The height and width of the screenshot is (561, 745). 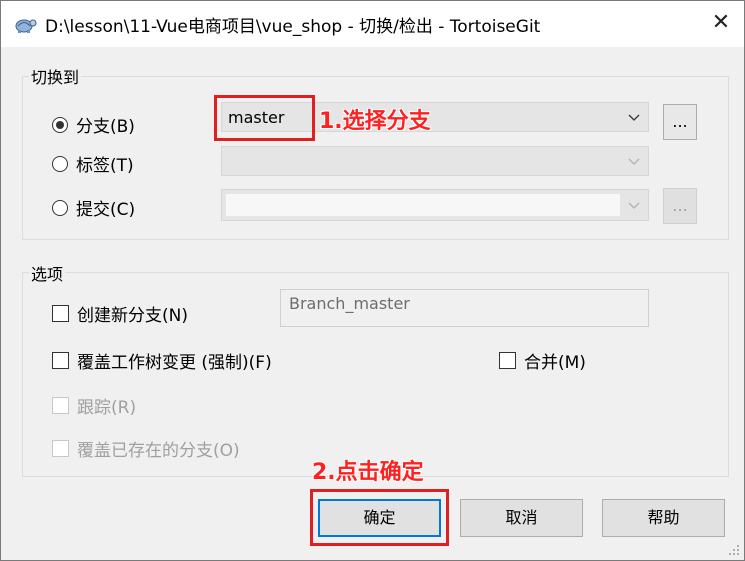 I want to click on override-branch-checkbox: 覆盖已存在的分支(O), so click(x=146, y=448).